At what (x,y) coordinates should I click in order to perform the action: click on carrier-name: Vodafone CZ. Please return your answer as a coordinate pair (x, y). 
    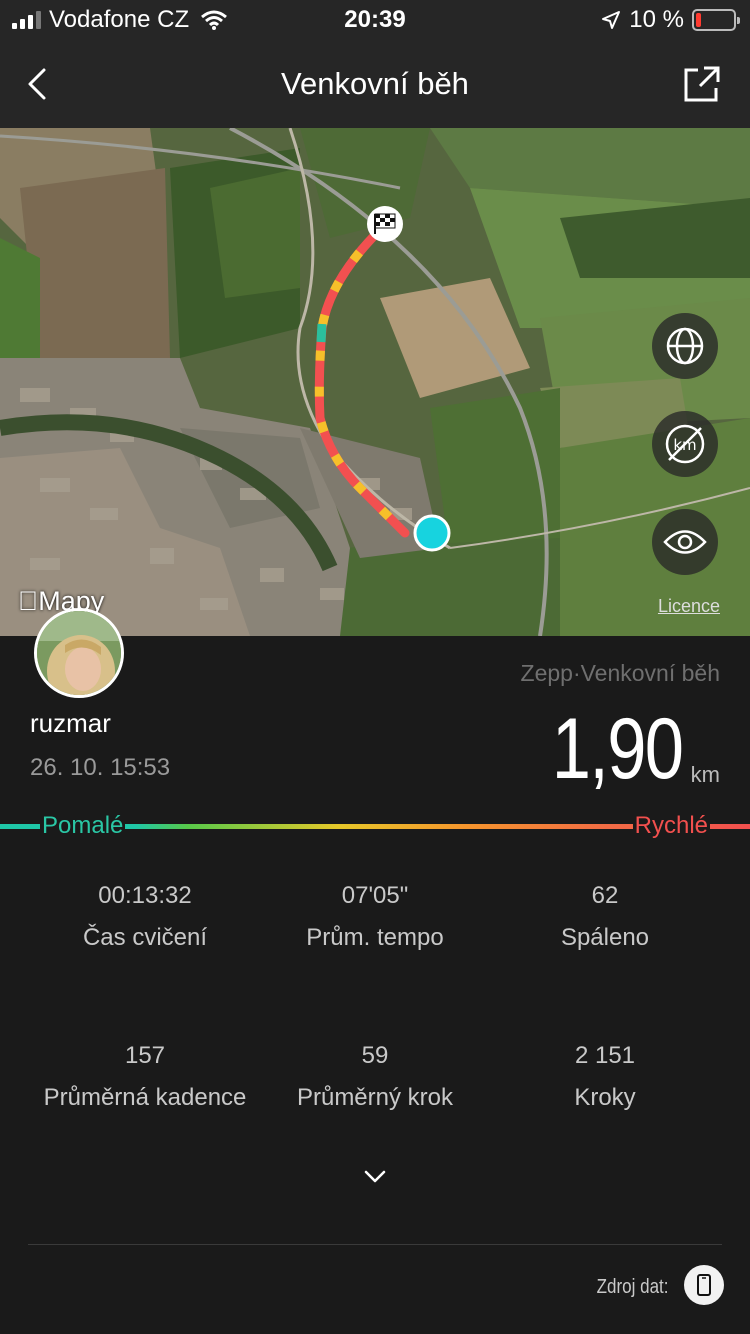
    Looking at the image, I should click on (119, 19).